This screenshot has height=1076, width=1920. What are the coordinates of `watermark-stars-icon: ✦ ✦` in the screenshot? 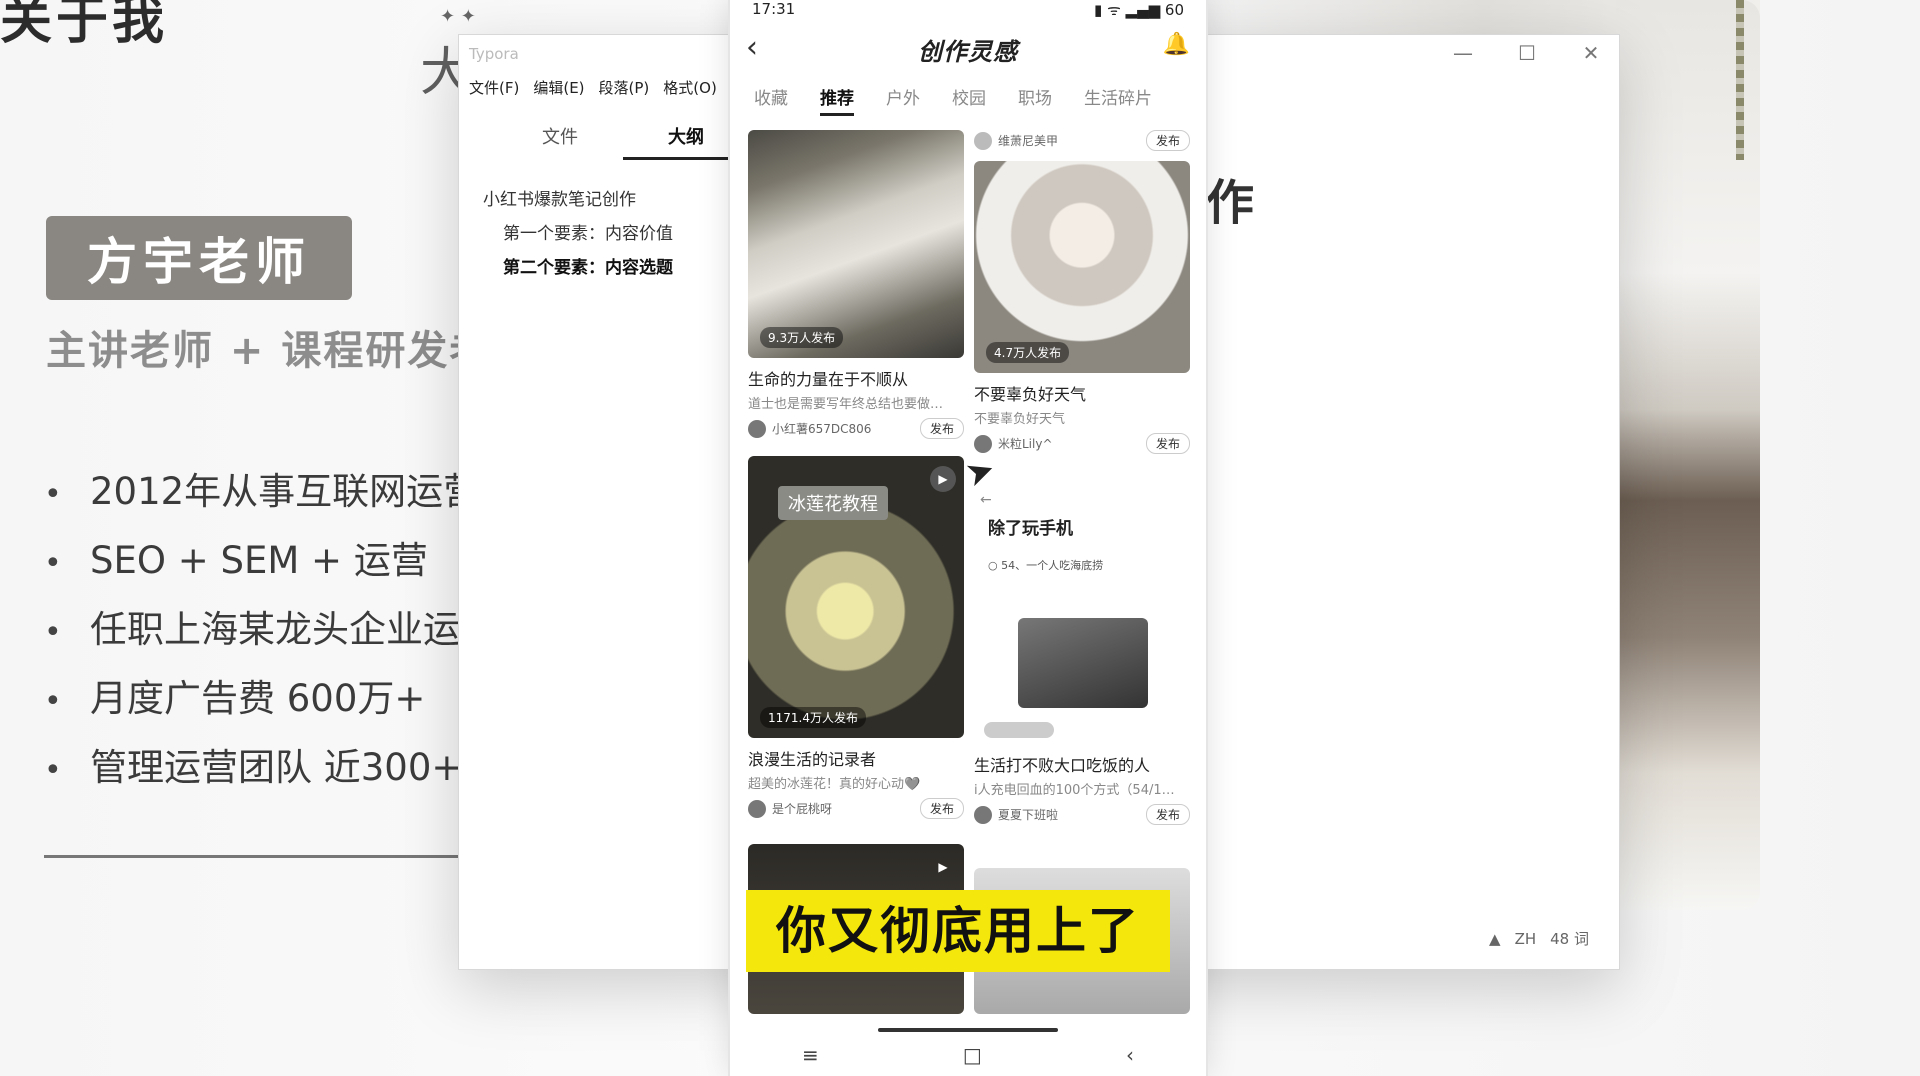 It's located at (458, 16).